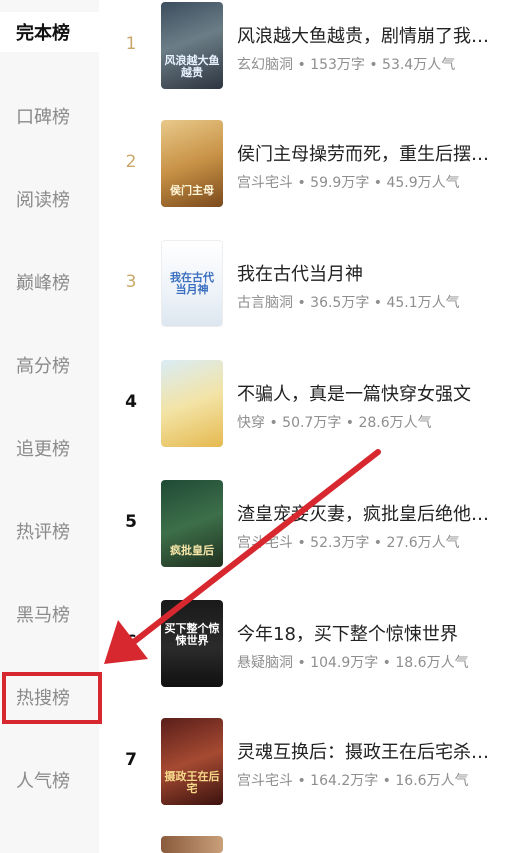 The width and height of the screenshot is (507, 853). What do you see at coordinates (131, 522) in the screenshot?
I see `rank-number: 5` at bounding box center [131, 522].